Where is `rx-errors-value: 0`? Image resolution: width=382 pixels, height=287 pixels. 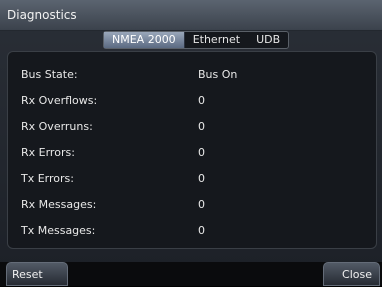
rx-errors-value: 0 is located at coordinates (201, 152).